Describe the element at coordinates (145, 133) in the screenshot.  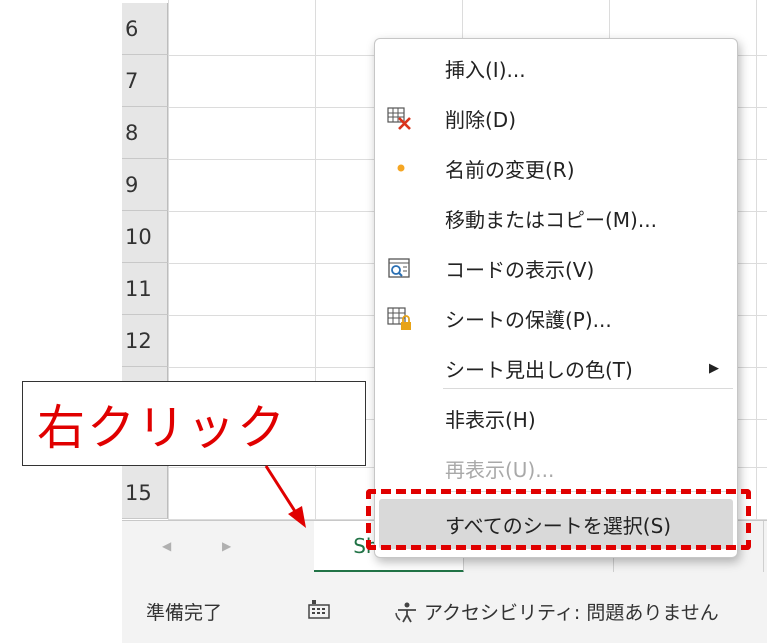
I see `row-header-8: 8` at that location.